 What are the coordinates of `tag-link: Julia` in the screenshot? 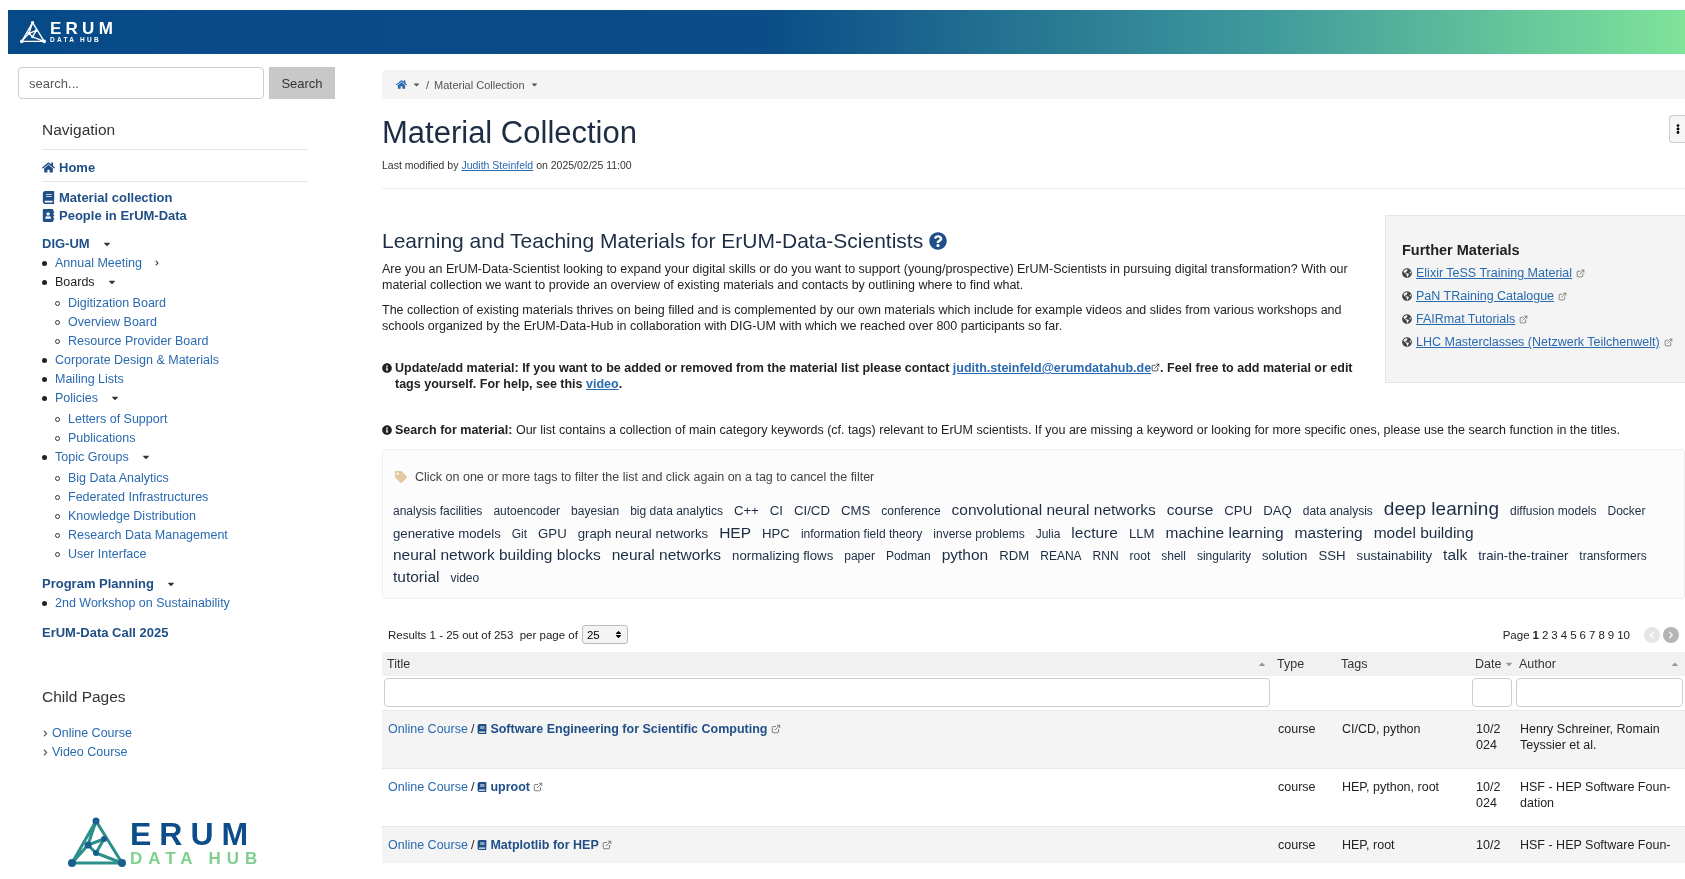 It's located at (1048, 534).